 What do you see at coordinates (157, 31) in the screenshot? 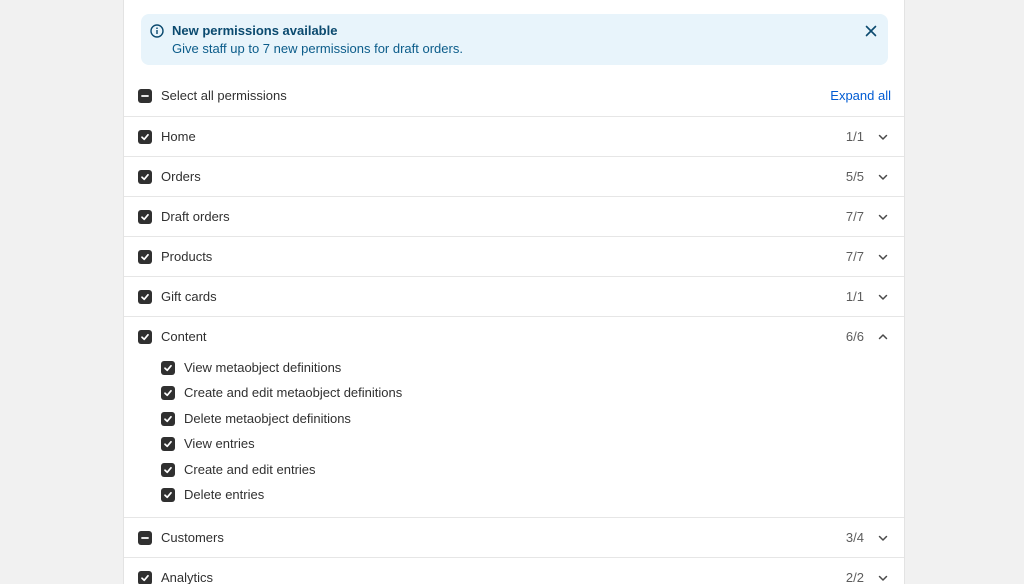
I see `info-icon` at bounding box center [157, 31].